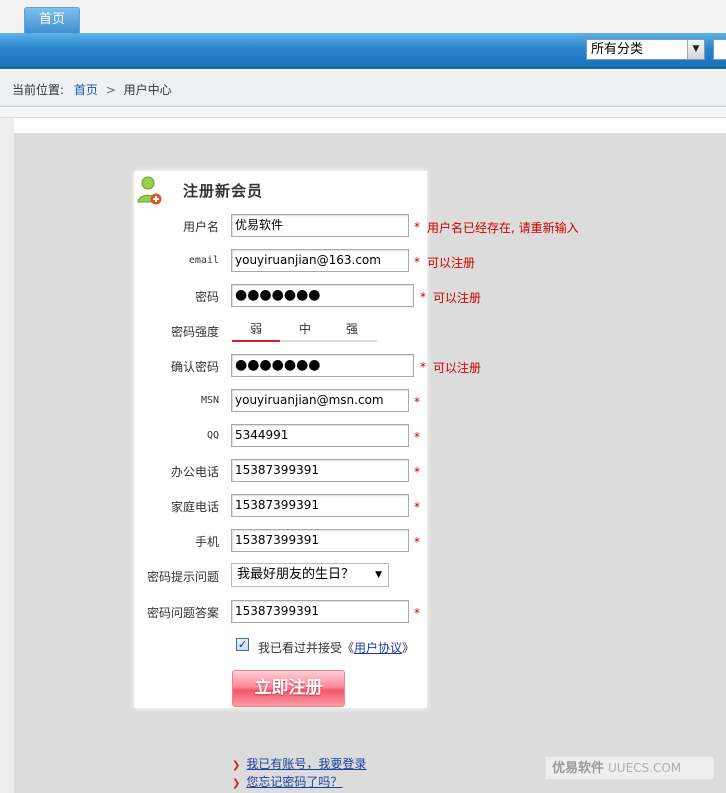 This screenshot has height=793, width=726. I want to click on question-select: 我最好朋友的生日？ ▼, so click(310, 575).